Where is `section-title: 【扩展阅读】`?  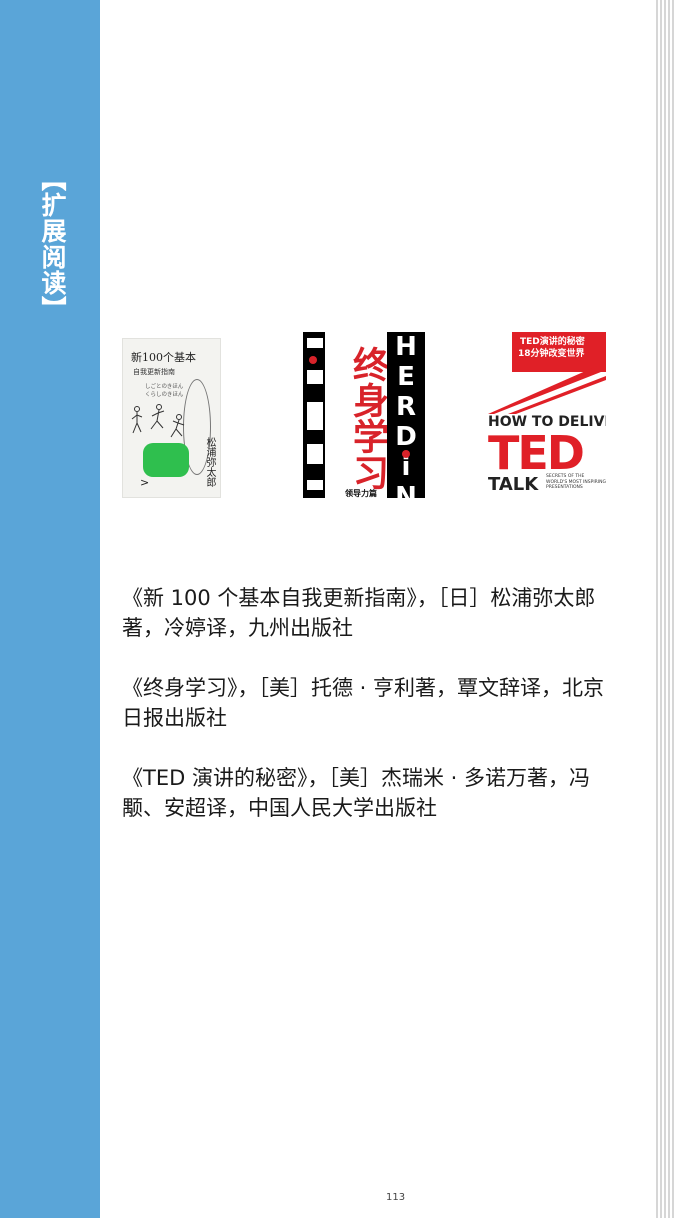
section-title: 【扩展阅读】 is located at coordinates (52, 244).